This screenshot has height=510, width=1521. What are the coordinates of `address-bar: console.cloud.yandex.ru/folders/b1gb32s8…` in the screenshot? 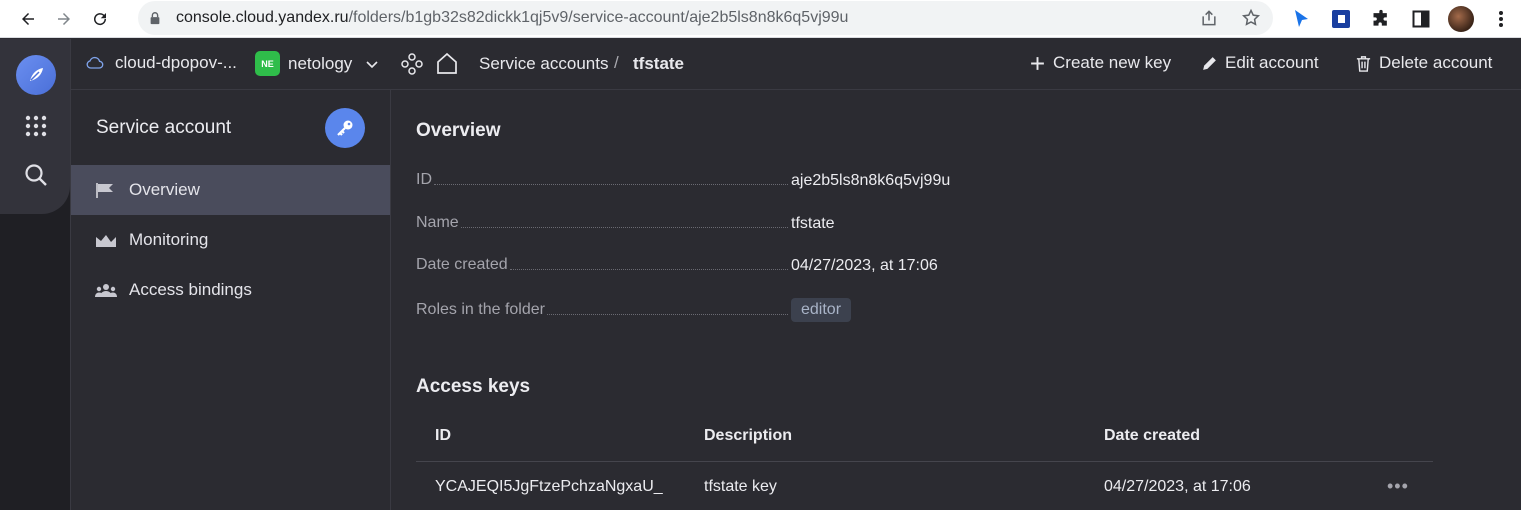 It's located at (705, 18).